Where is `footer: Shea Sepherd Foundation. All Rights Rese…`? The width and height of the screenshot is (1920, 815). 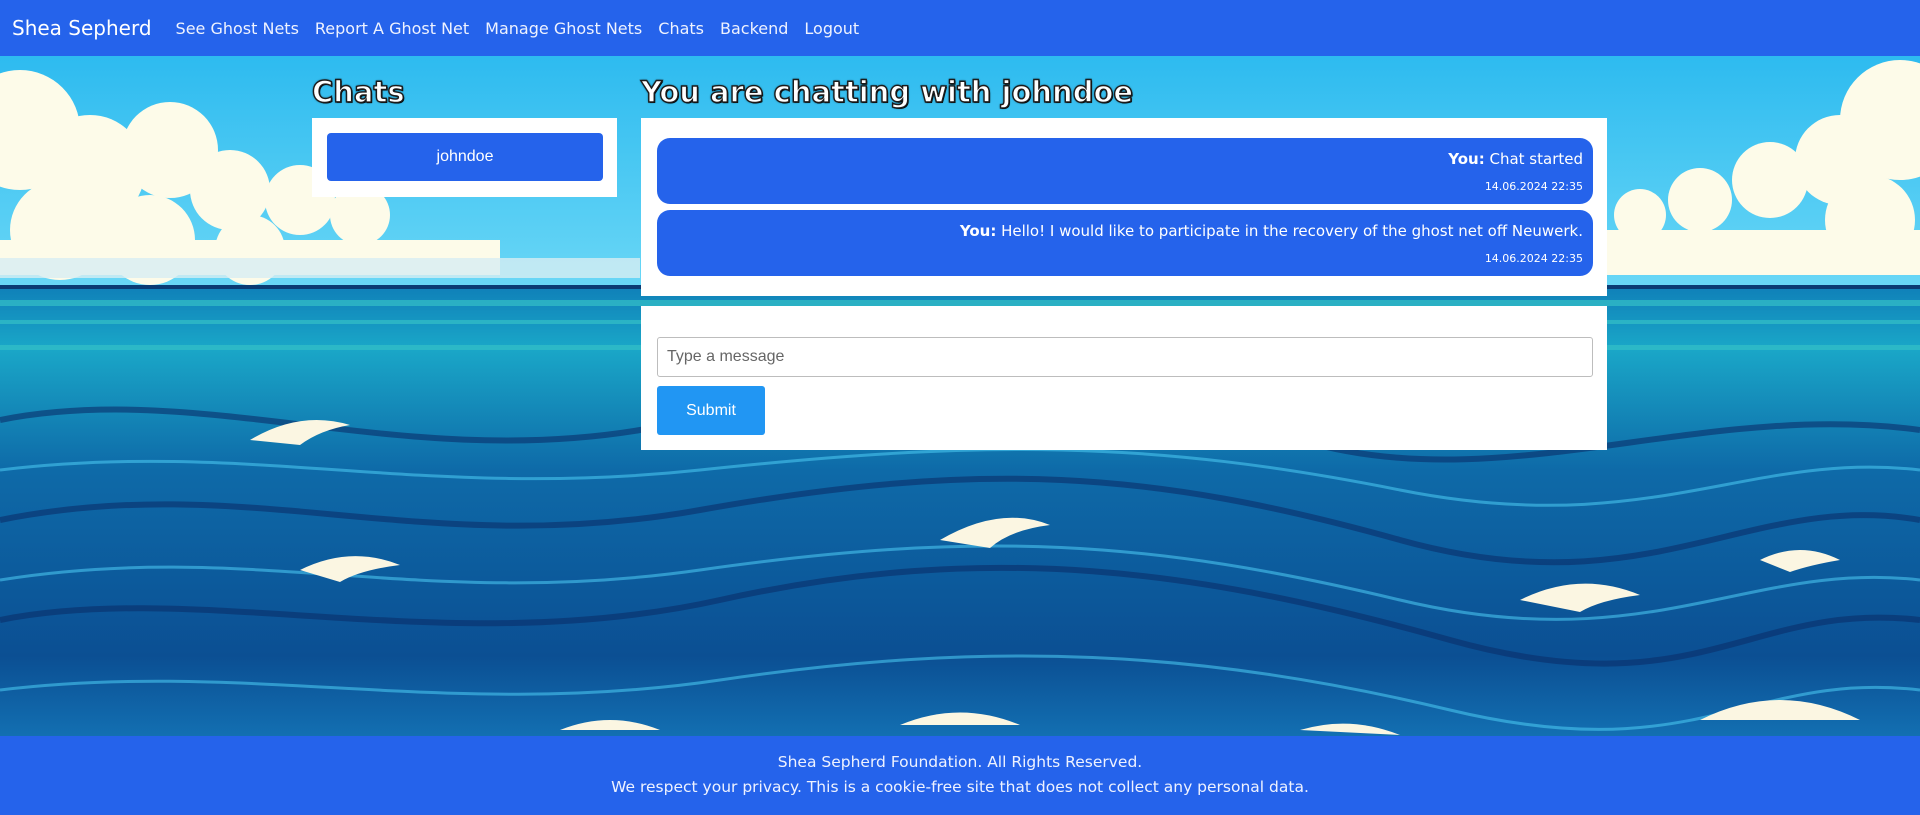 footer: Shea Sepherd Foundation. All Rights Rese… is located at coordinates (960, 775).